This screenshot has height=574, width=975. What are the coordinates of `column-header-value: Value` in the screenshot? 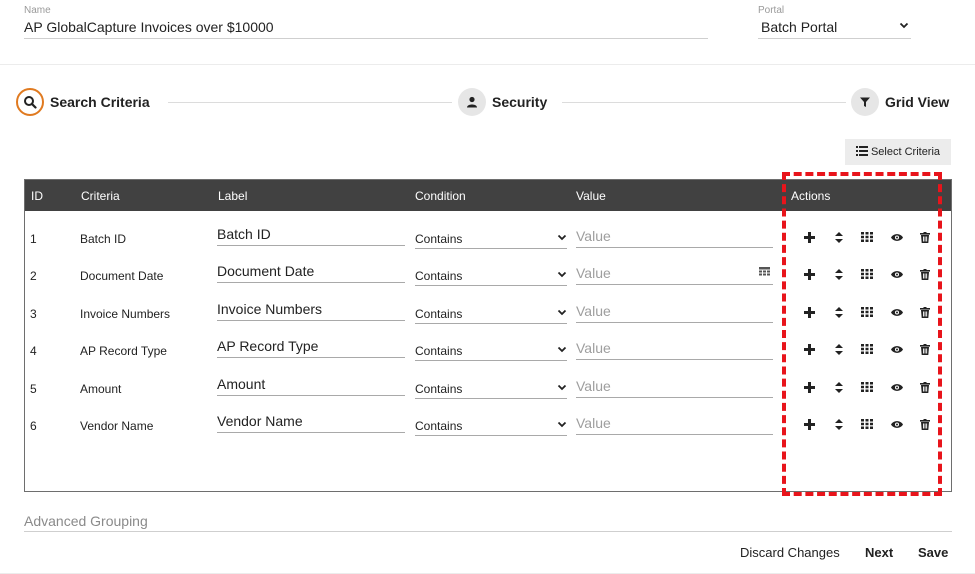 It's located at (591, 196).